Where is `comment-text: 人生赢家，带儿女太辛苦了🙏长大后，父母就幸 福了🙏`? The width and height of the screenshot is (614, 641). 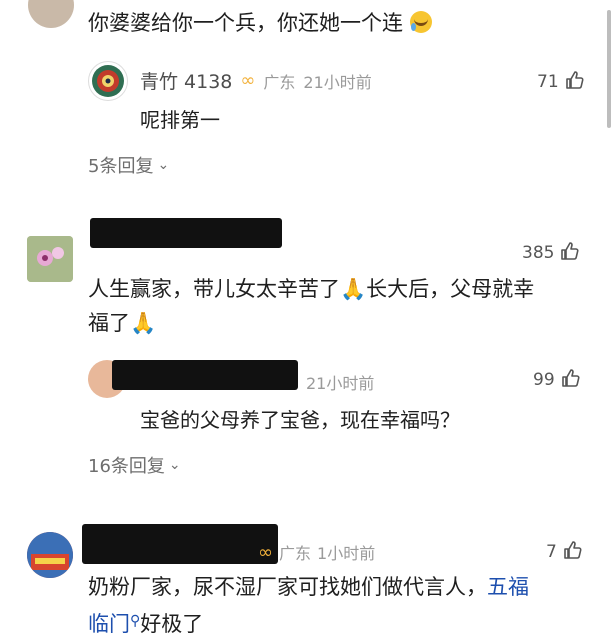 comment-text: 人生赢家，带儿女太辛苦了🙏长大后，父母就幸 福了🙏 is located at coordinates (311, 306).